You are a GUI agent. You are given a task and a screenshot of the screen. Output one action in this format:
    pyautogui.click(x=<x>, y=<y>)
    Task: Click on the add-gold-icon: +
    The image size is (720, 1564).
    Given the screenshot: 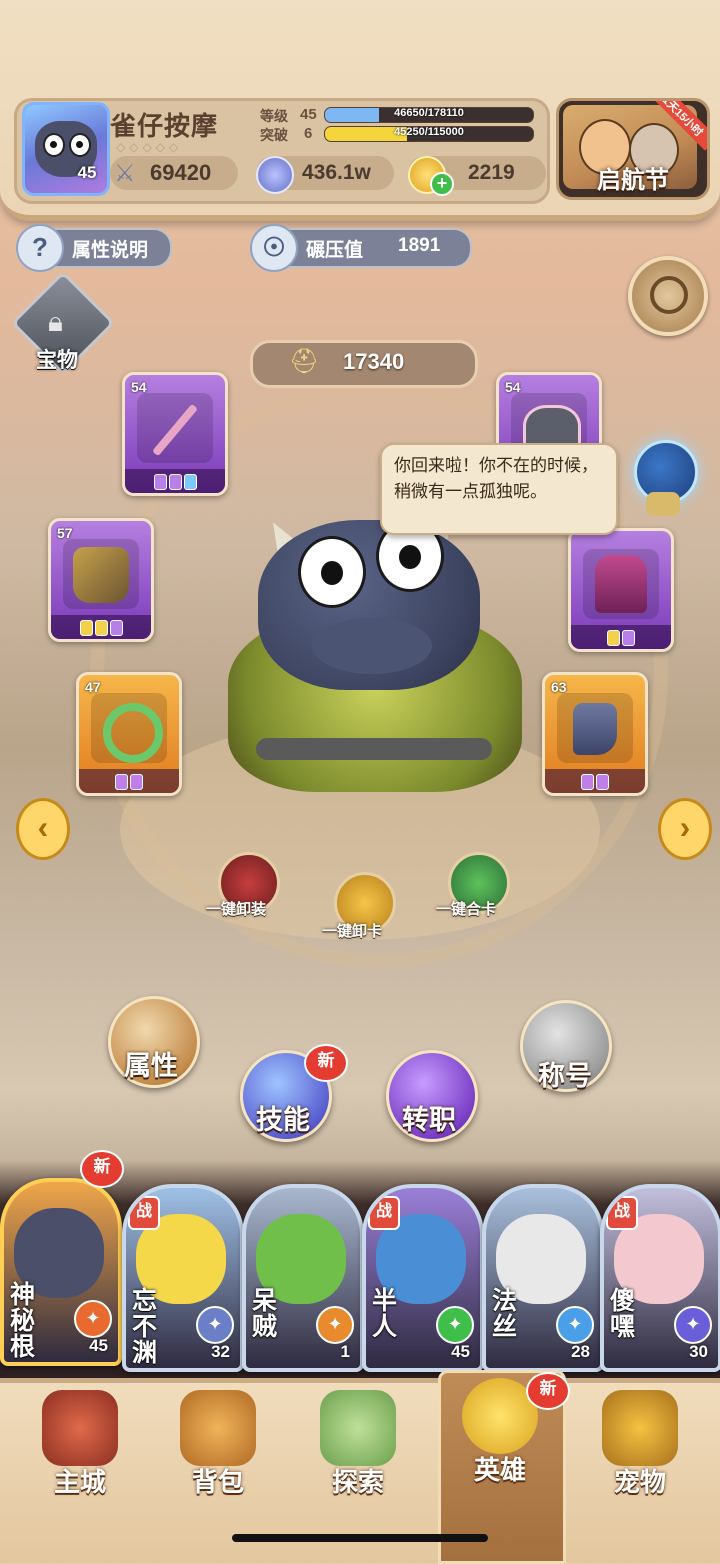 What is the action you would take?
    pyautogui.click(x=442, y=184)
    